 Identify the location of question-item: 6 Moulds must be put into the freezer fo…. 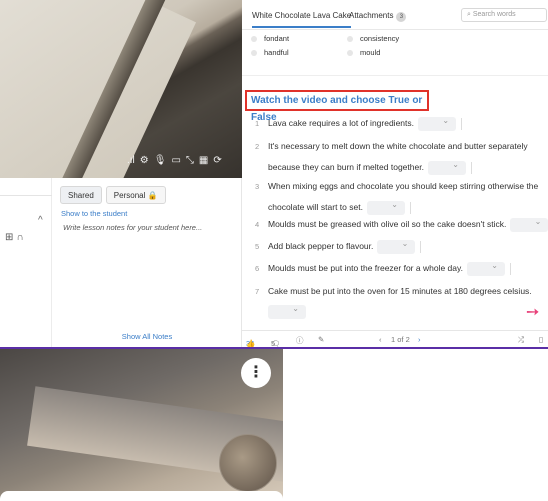
(392, 268).